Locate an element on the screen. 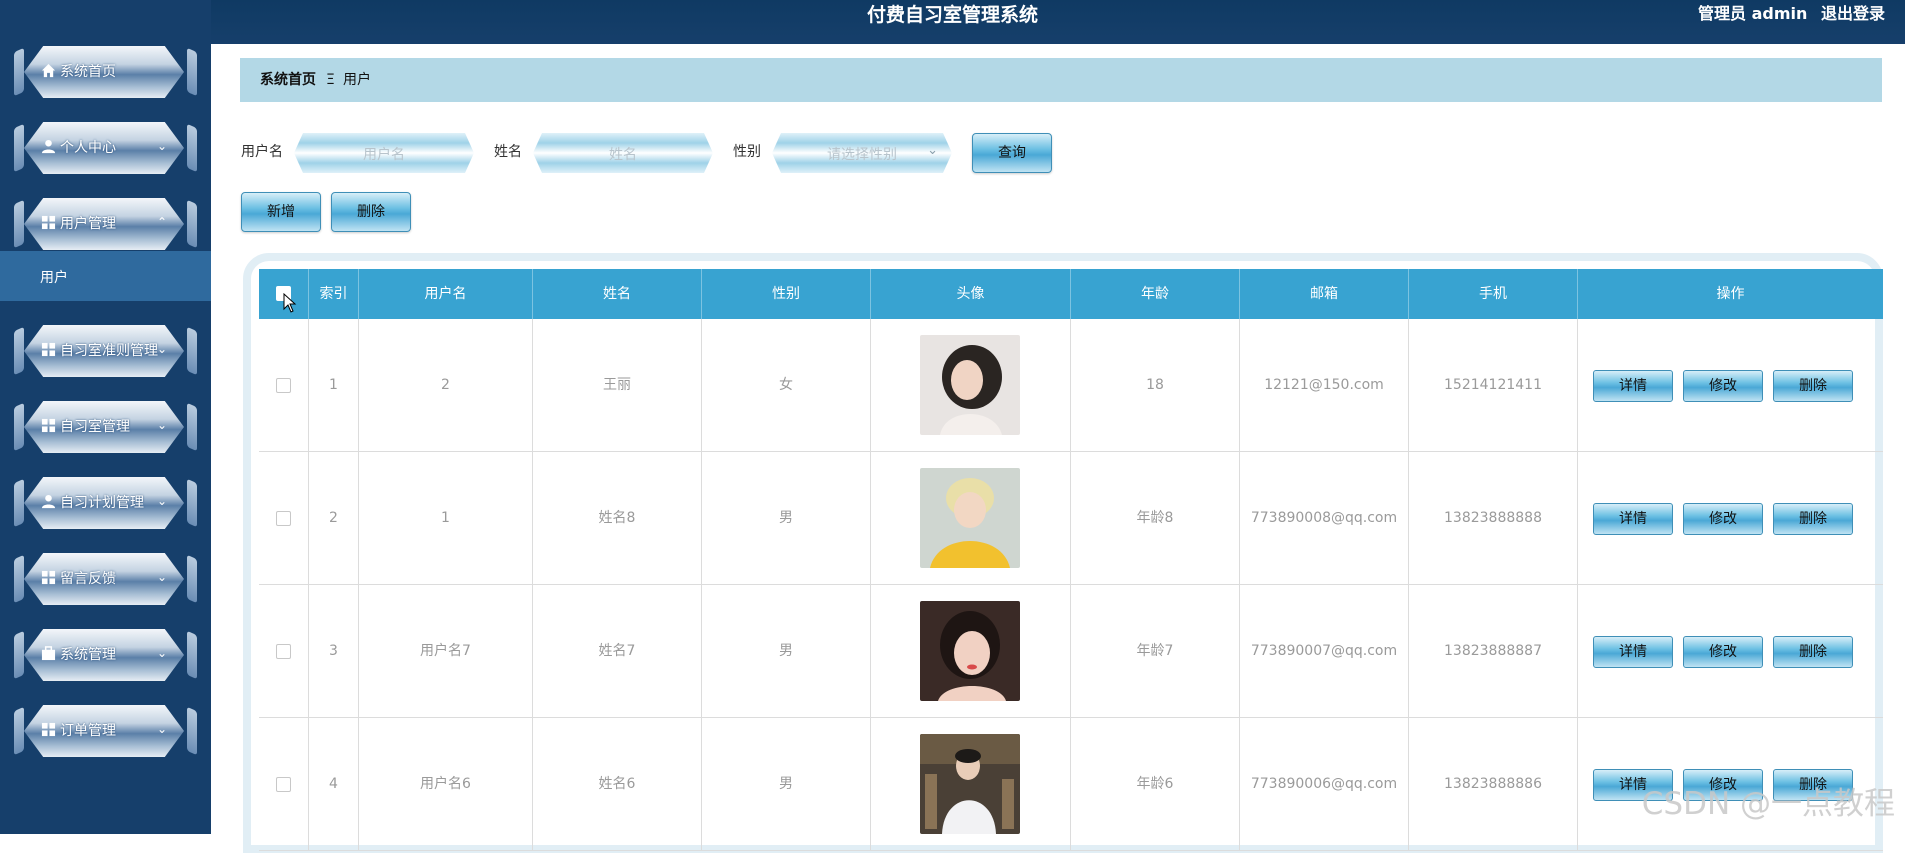 Image resolution: width=1905 pixels, height=853 pixels. home-icon is located at coordinates (48, 71).